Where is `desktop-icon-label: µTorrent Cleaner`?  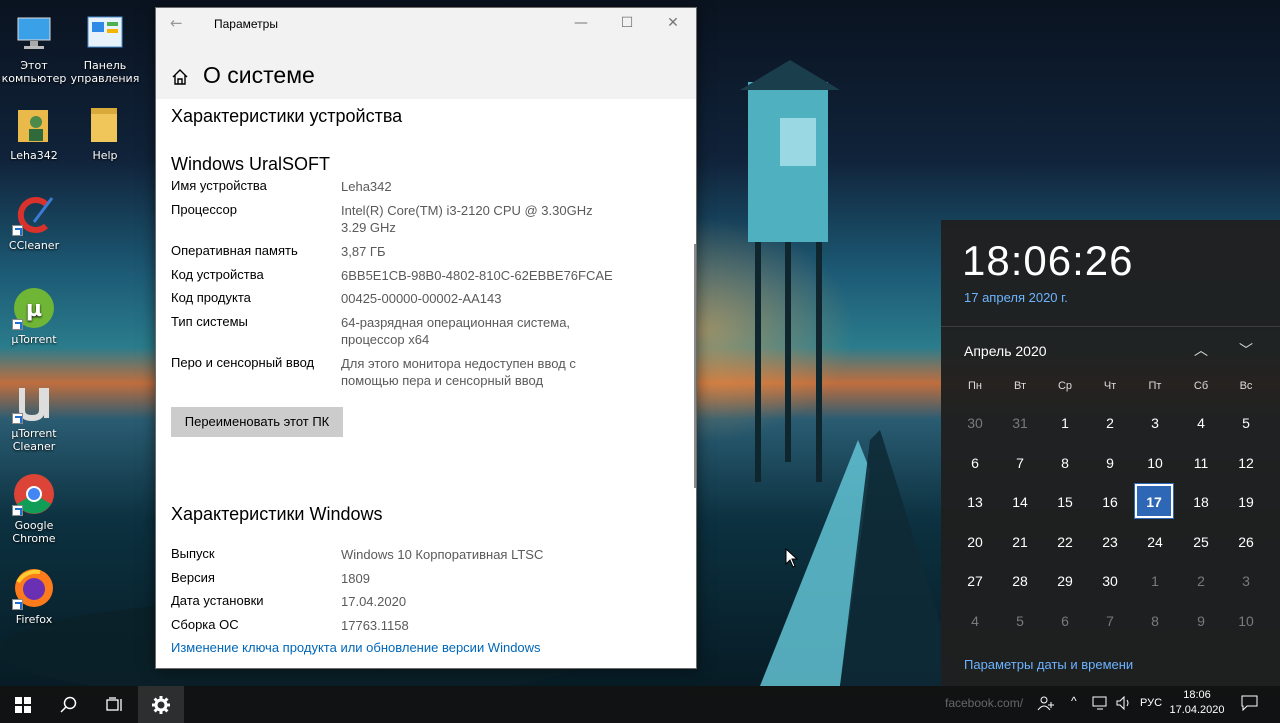
desktop-icon-label: µTorrent Cleaner is located at coordinates (34, 440).